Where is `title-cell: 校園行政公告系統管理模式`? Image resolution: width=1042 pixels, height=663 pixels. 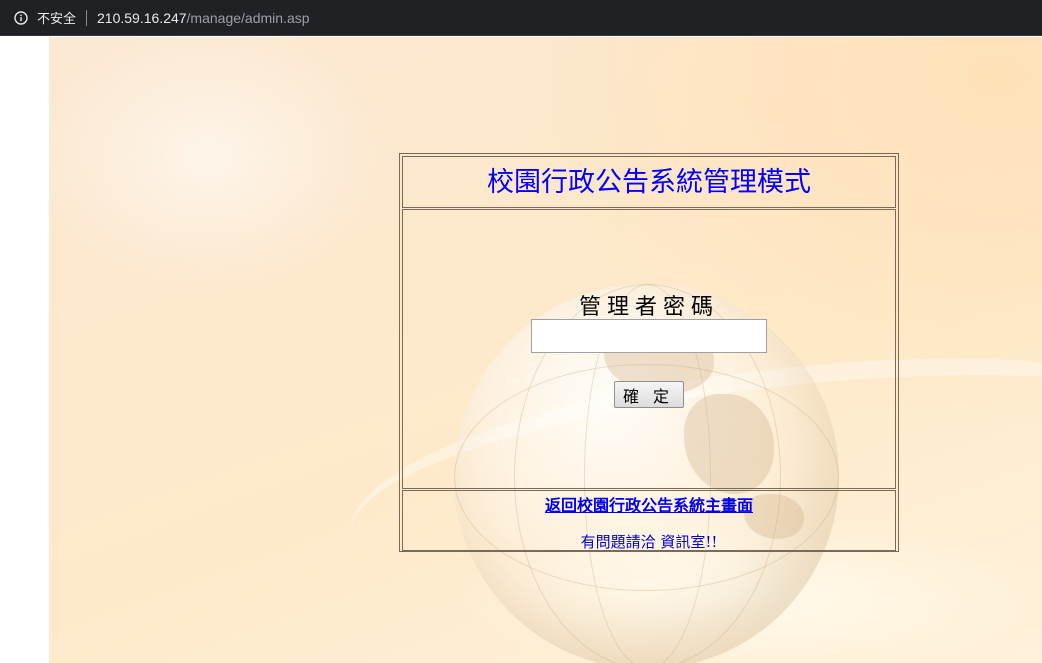
title-cell: 校園行政公告系統管理模式 is located at coordinates (649, 182).